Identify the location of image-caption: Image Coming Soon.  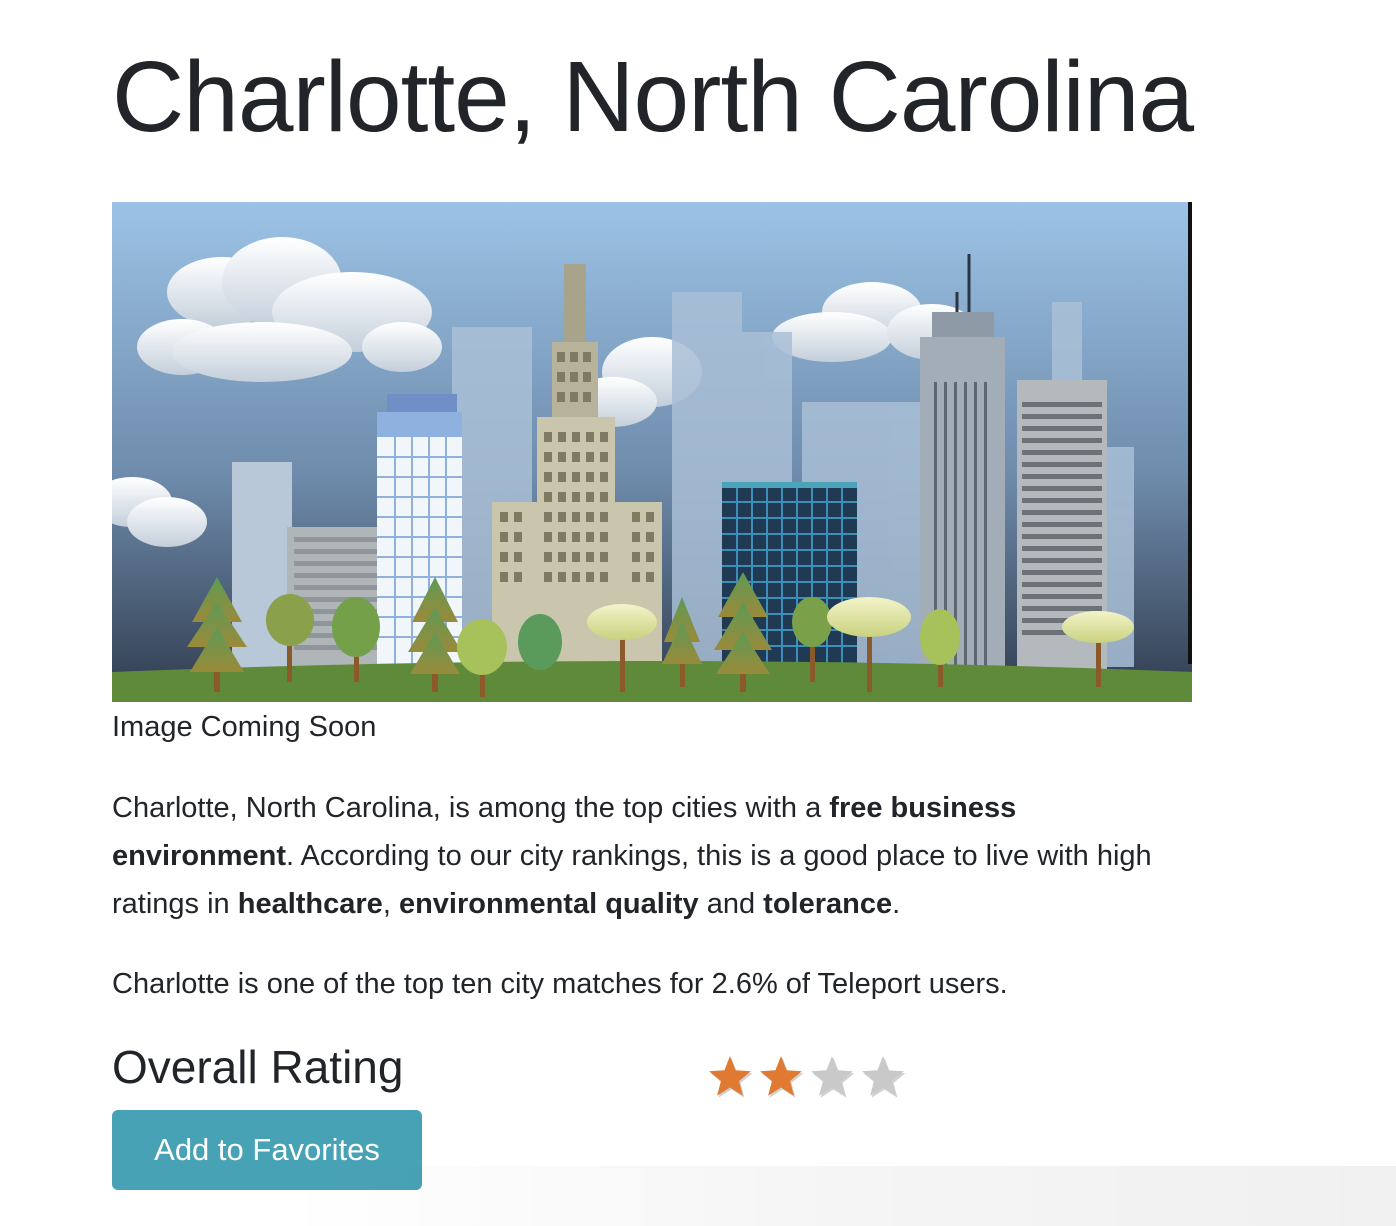
(244, 727).